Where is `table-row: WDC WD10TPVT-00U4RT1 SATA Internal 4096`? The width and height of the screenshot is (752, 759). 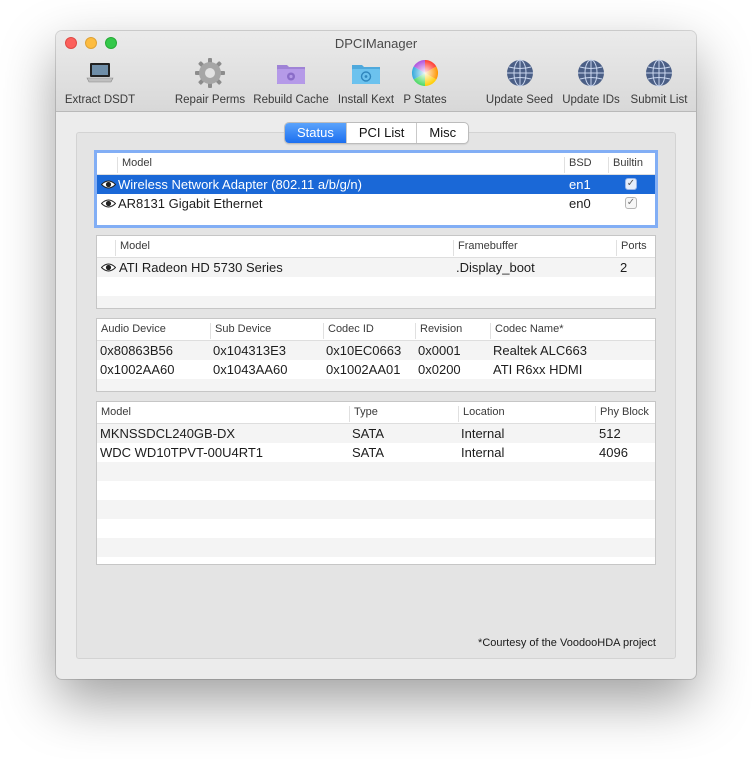
table-row: WDC WD10TPVT-00U4RT1 SATA Internal 4096 is located at coordinates (376, 452).